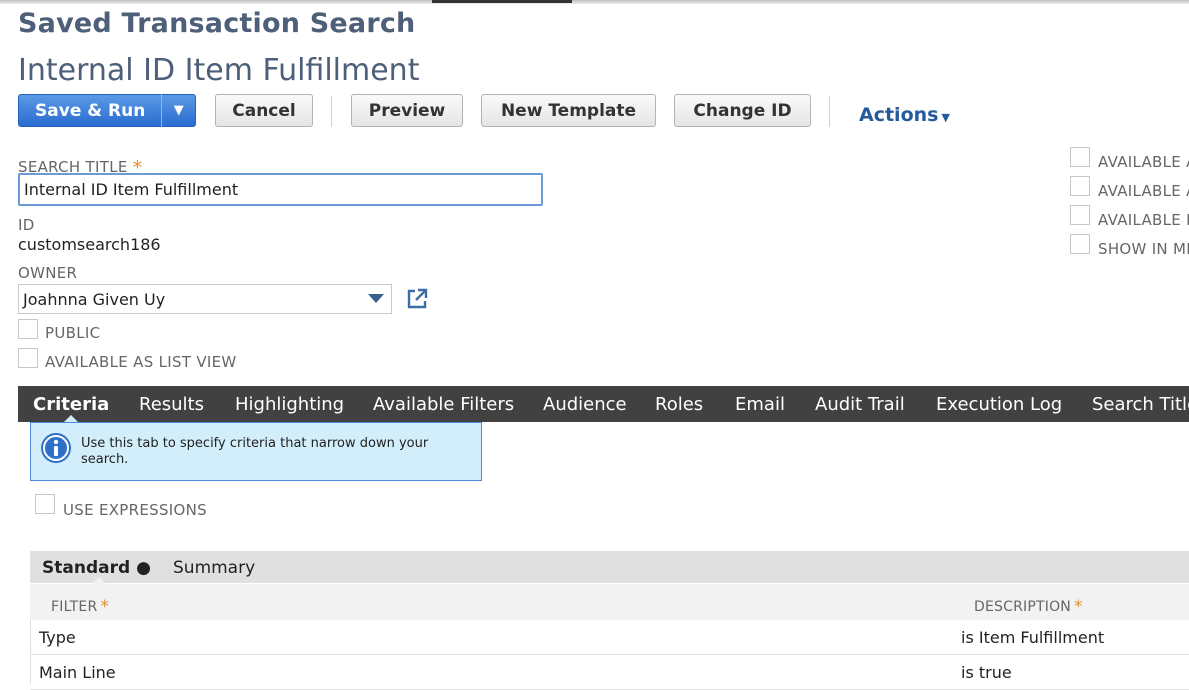  Describe the element at coordinates (1022, 607) in the screenshot. I see `column-header-description-label: DESCRIPTION` at that location.